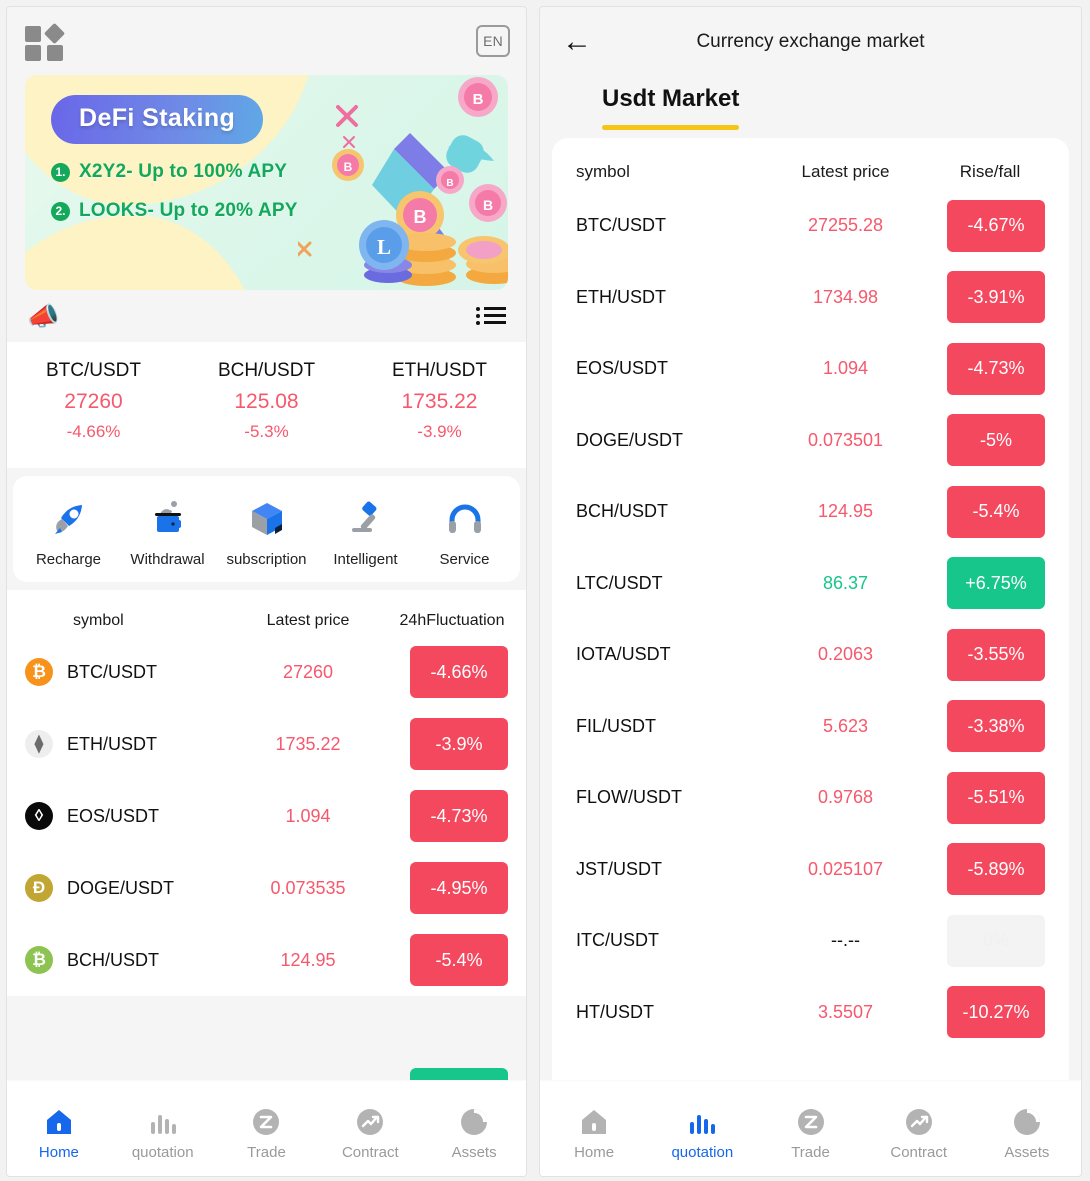 This screenshot has width=1090, height=1181. What do you see at coordinates (996, 1012) in the screenshot?
I see `status-badge: -10.27%` at bounding box center [996, 1012].